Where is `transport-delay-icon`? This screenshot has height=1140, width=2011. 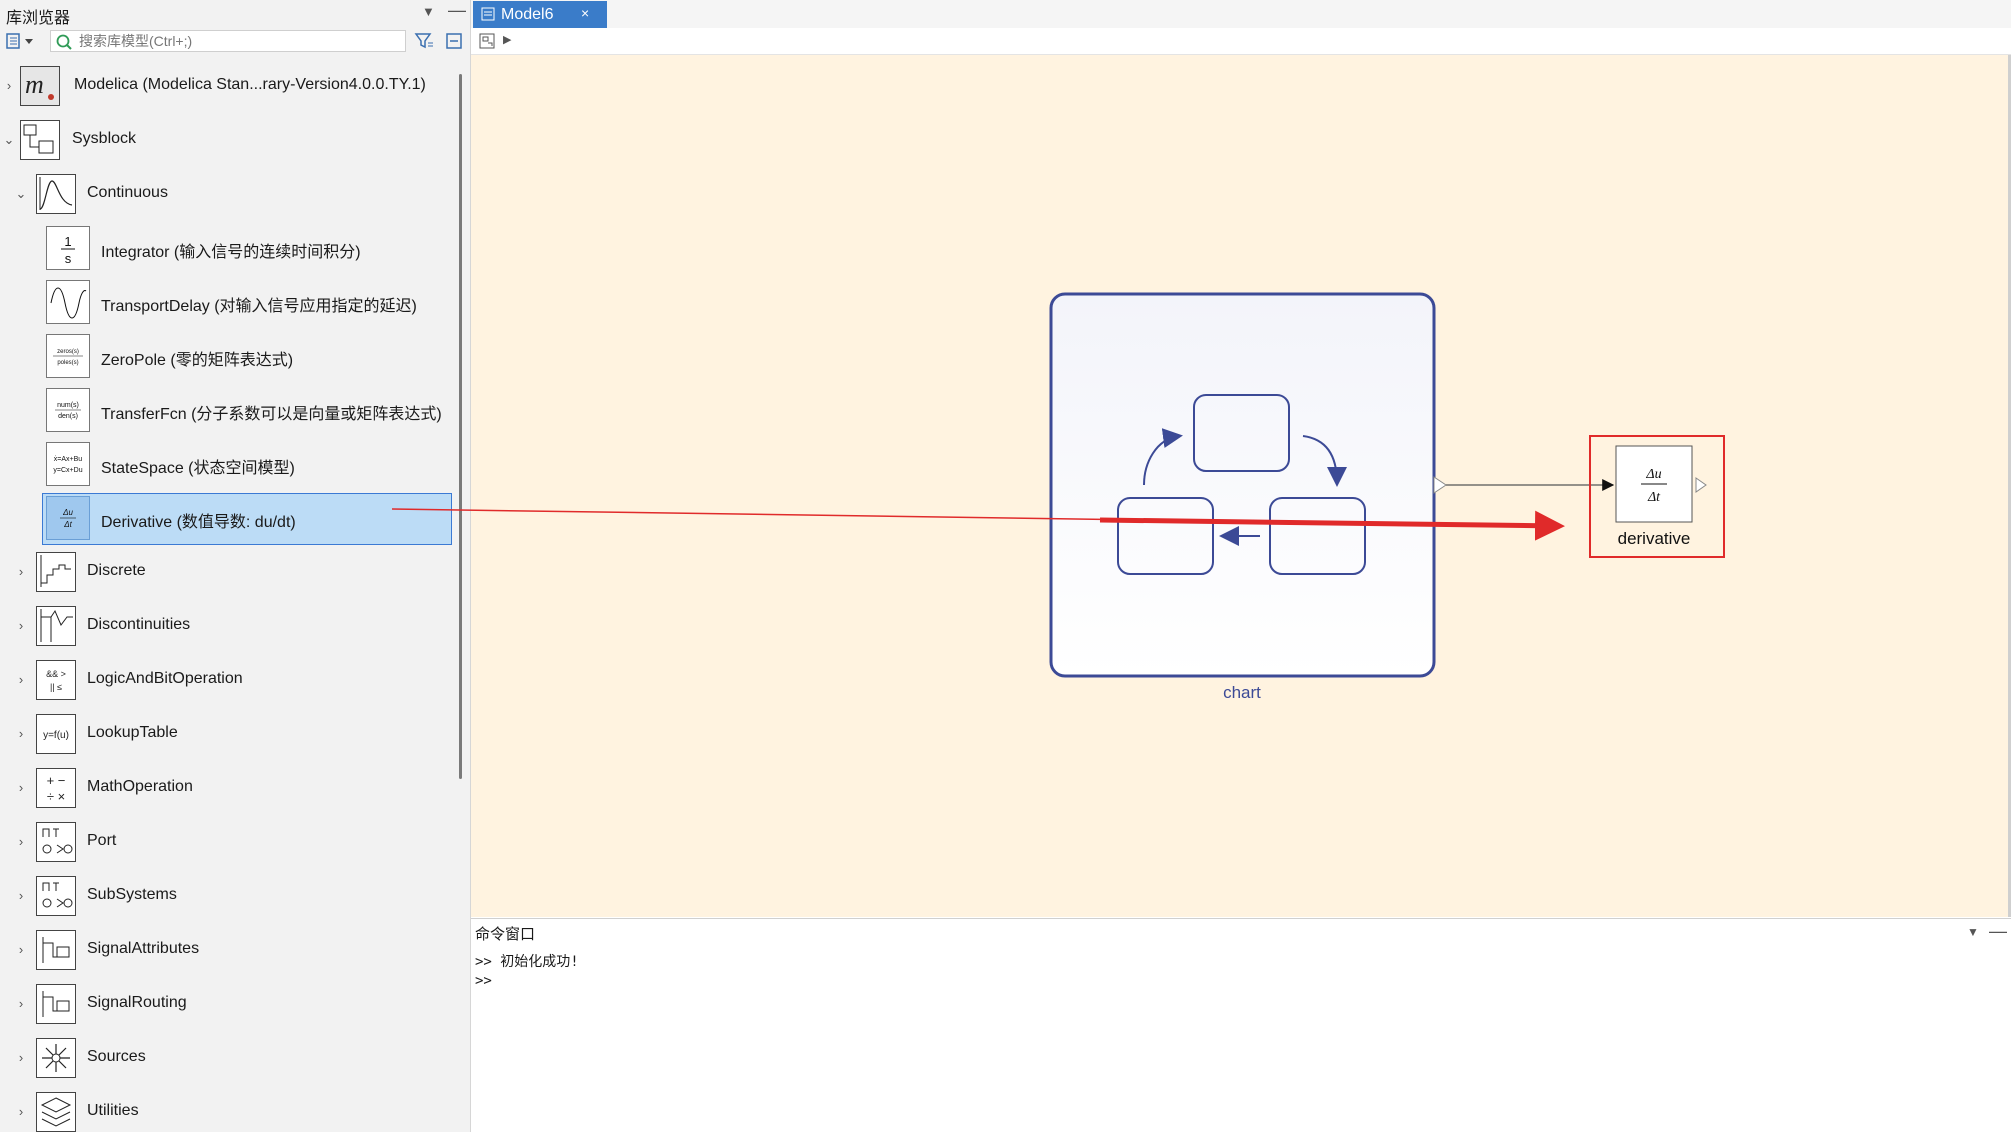 transport-delay-icon is located at coordinates (68, 302).